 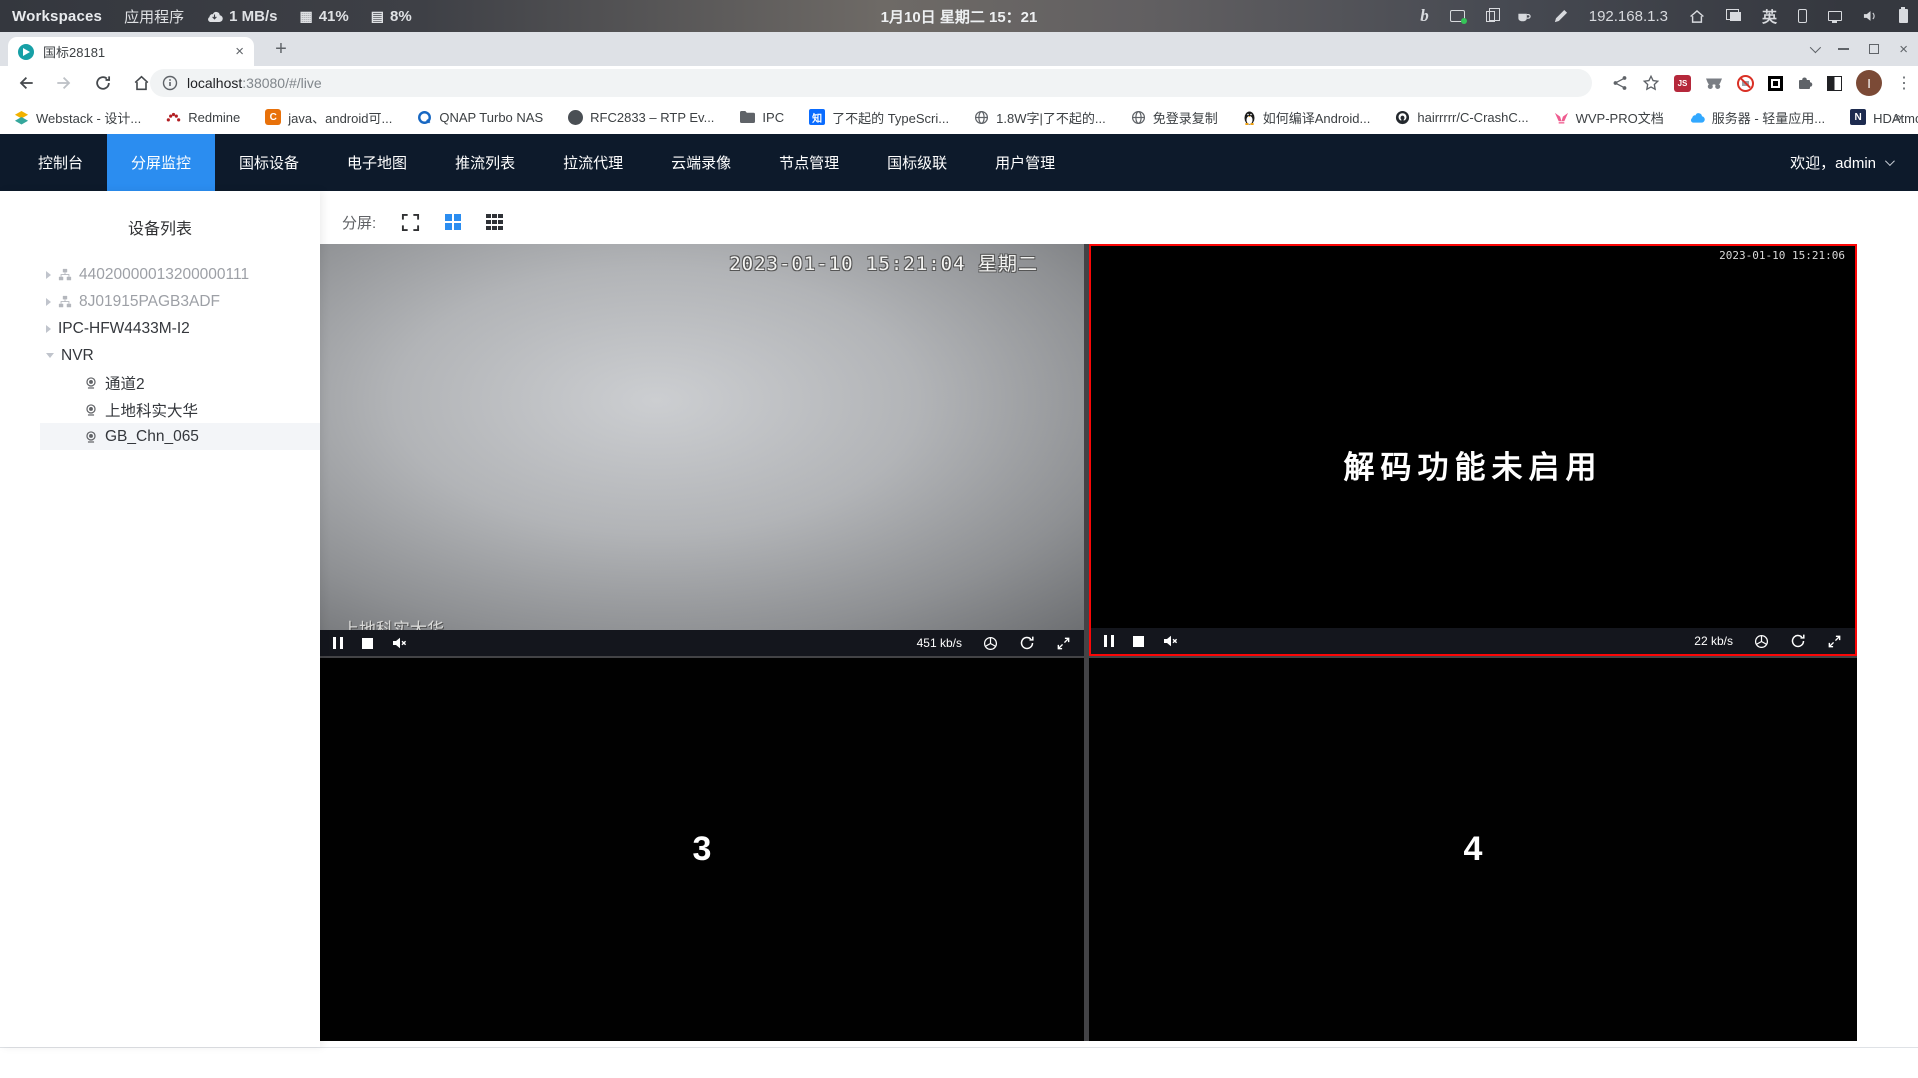 I want to click on tree-node-nvr: NVR, so click(x=160, y=355).